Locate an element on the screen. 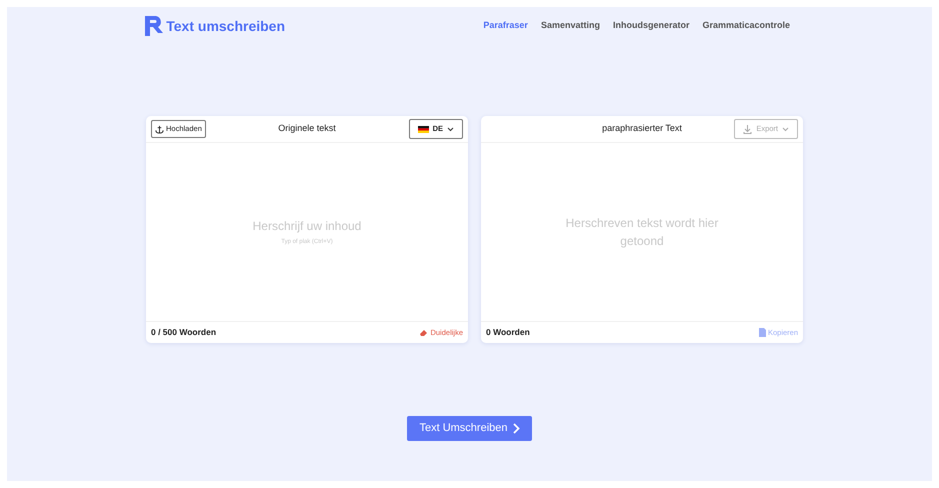 The image size is (939, 488). logo-icon is located at coordinates (154, 26).